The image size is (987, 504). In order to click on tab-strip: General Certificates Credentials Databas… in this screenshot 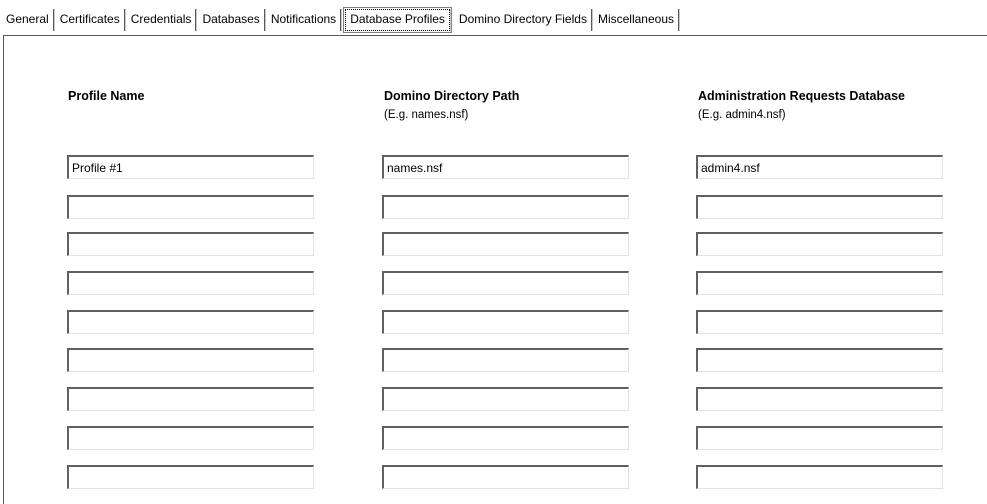, I will do `click(341, 20)`.